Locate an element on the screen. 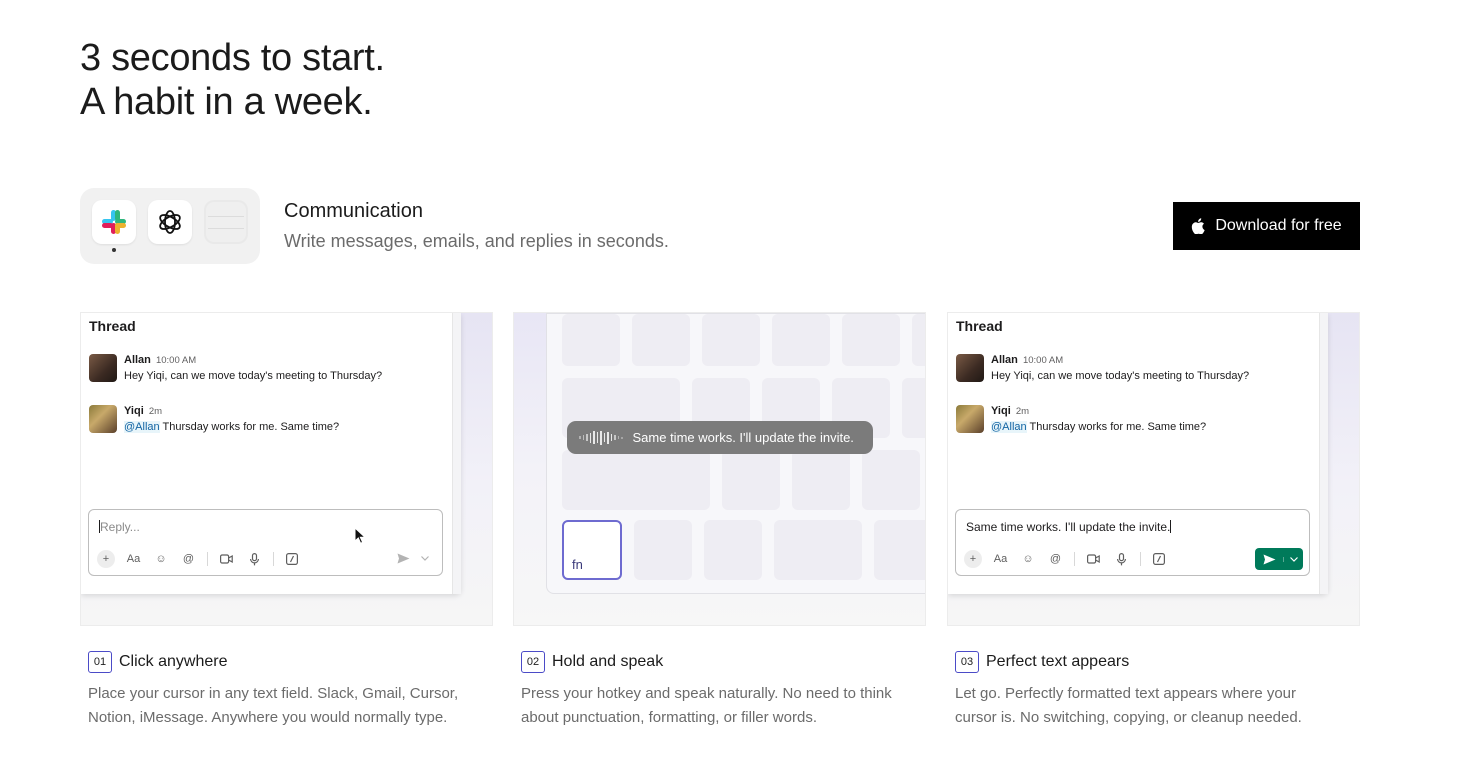 This screenshot has height=782, width=1477. notes-icon-lines is located at coordinates (226, 222).